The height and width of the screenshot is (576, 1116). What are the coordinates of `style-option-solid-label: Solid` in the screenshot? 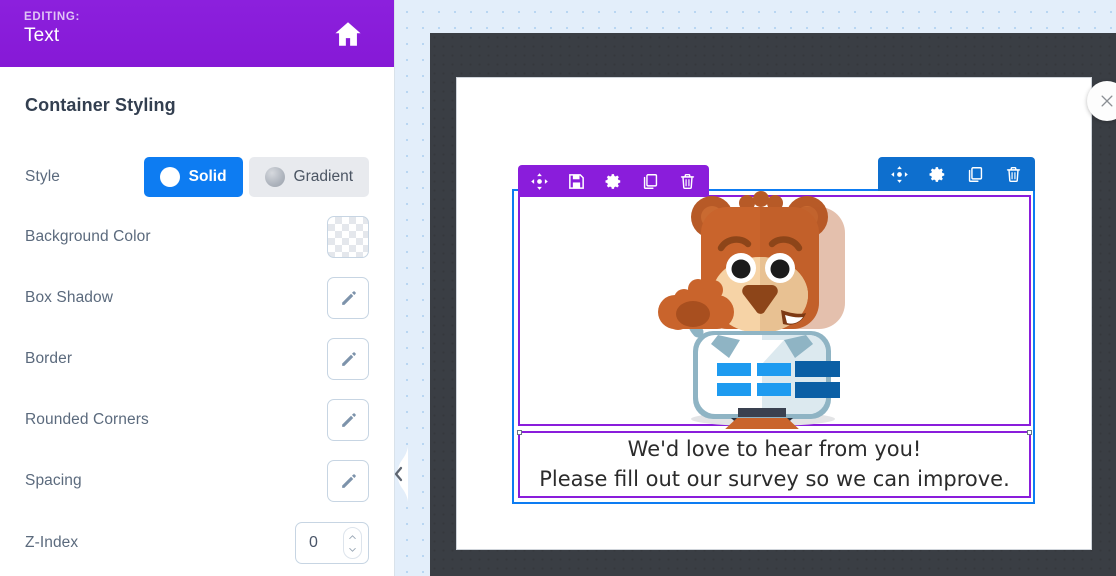 It's located at (207, 176).